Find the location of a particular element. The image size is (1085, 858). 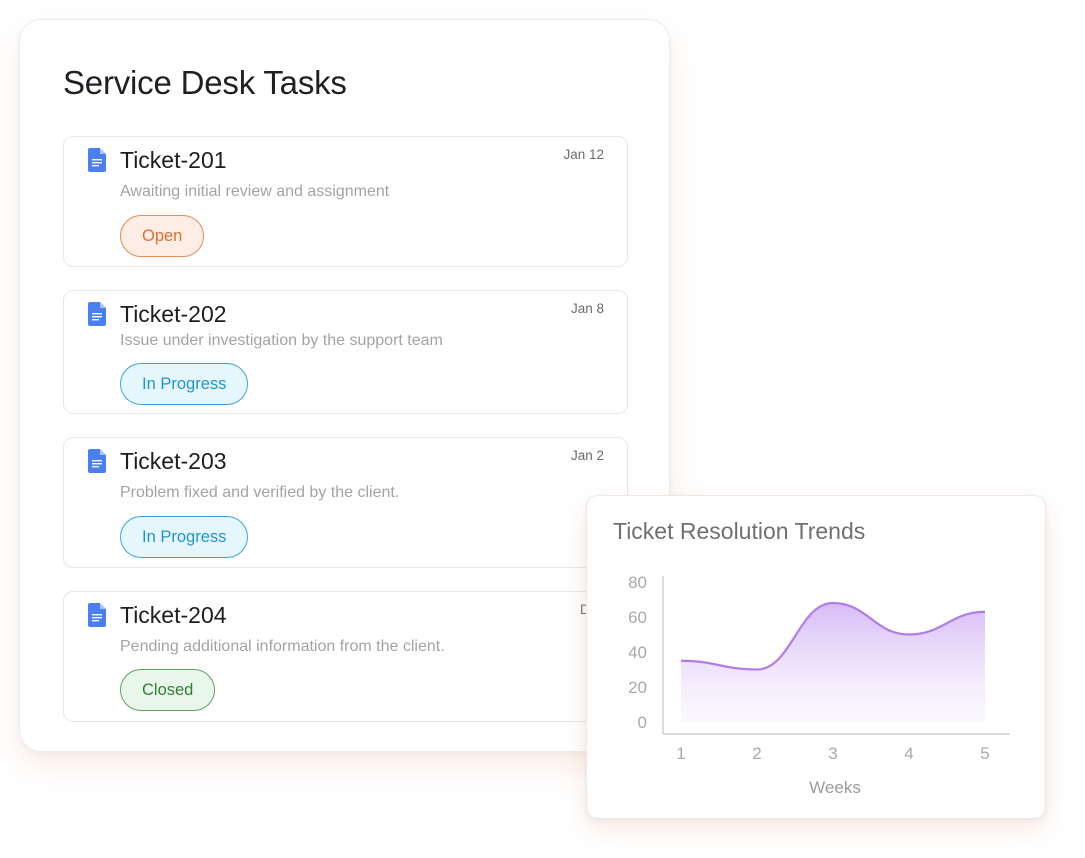

ticket-date: Jan 12 is located at coordinates (583, 154).